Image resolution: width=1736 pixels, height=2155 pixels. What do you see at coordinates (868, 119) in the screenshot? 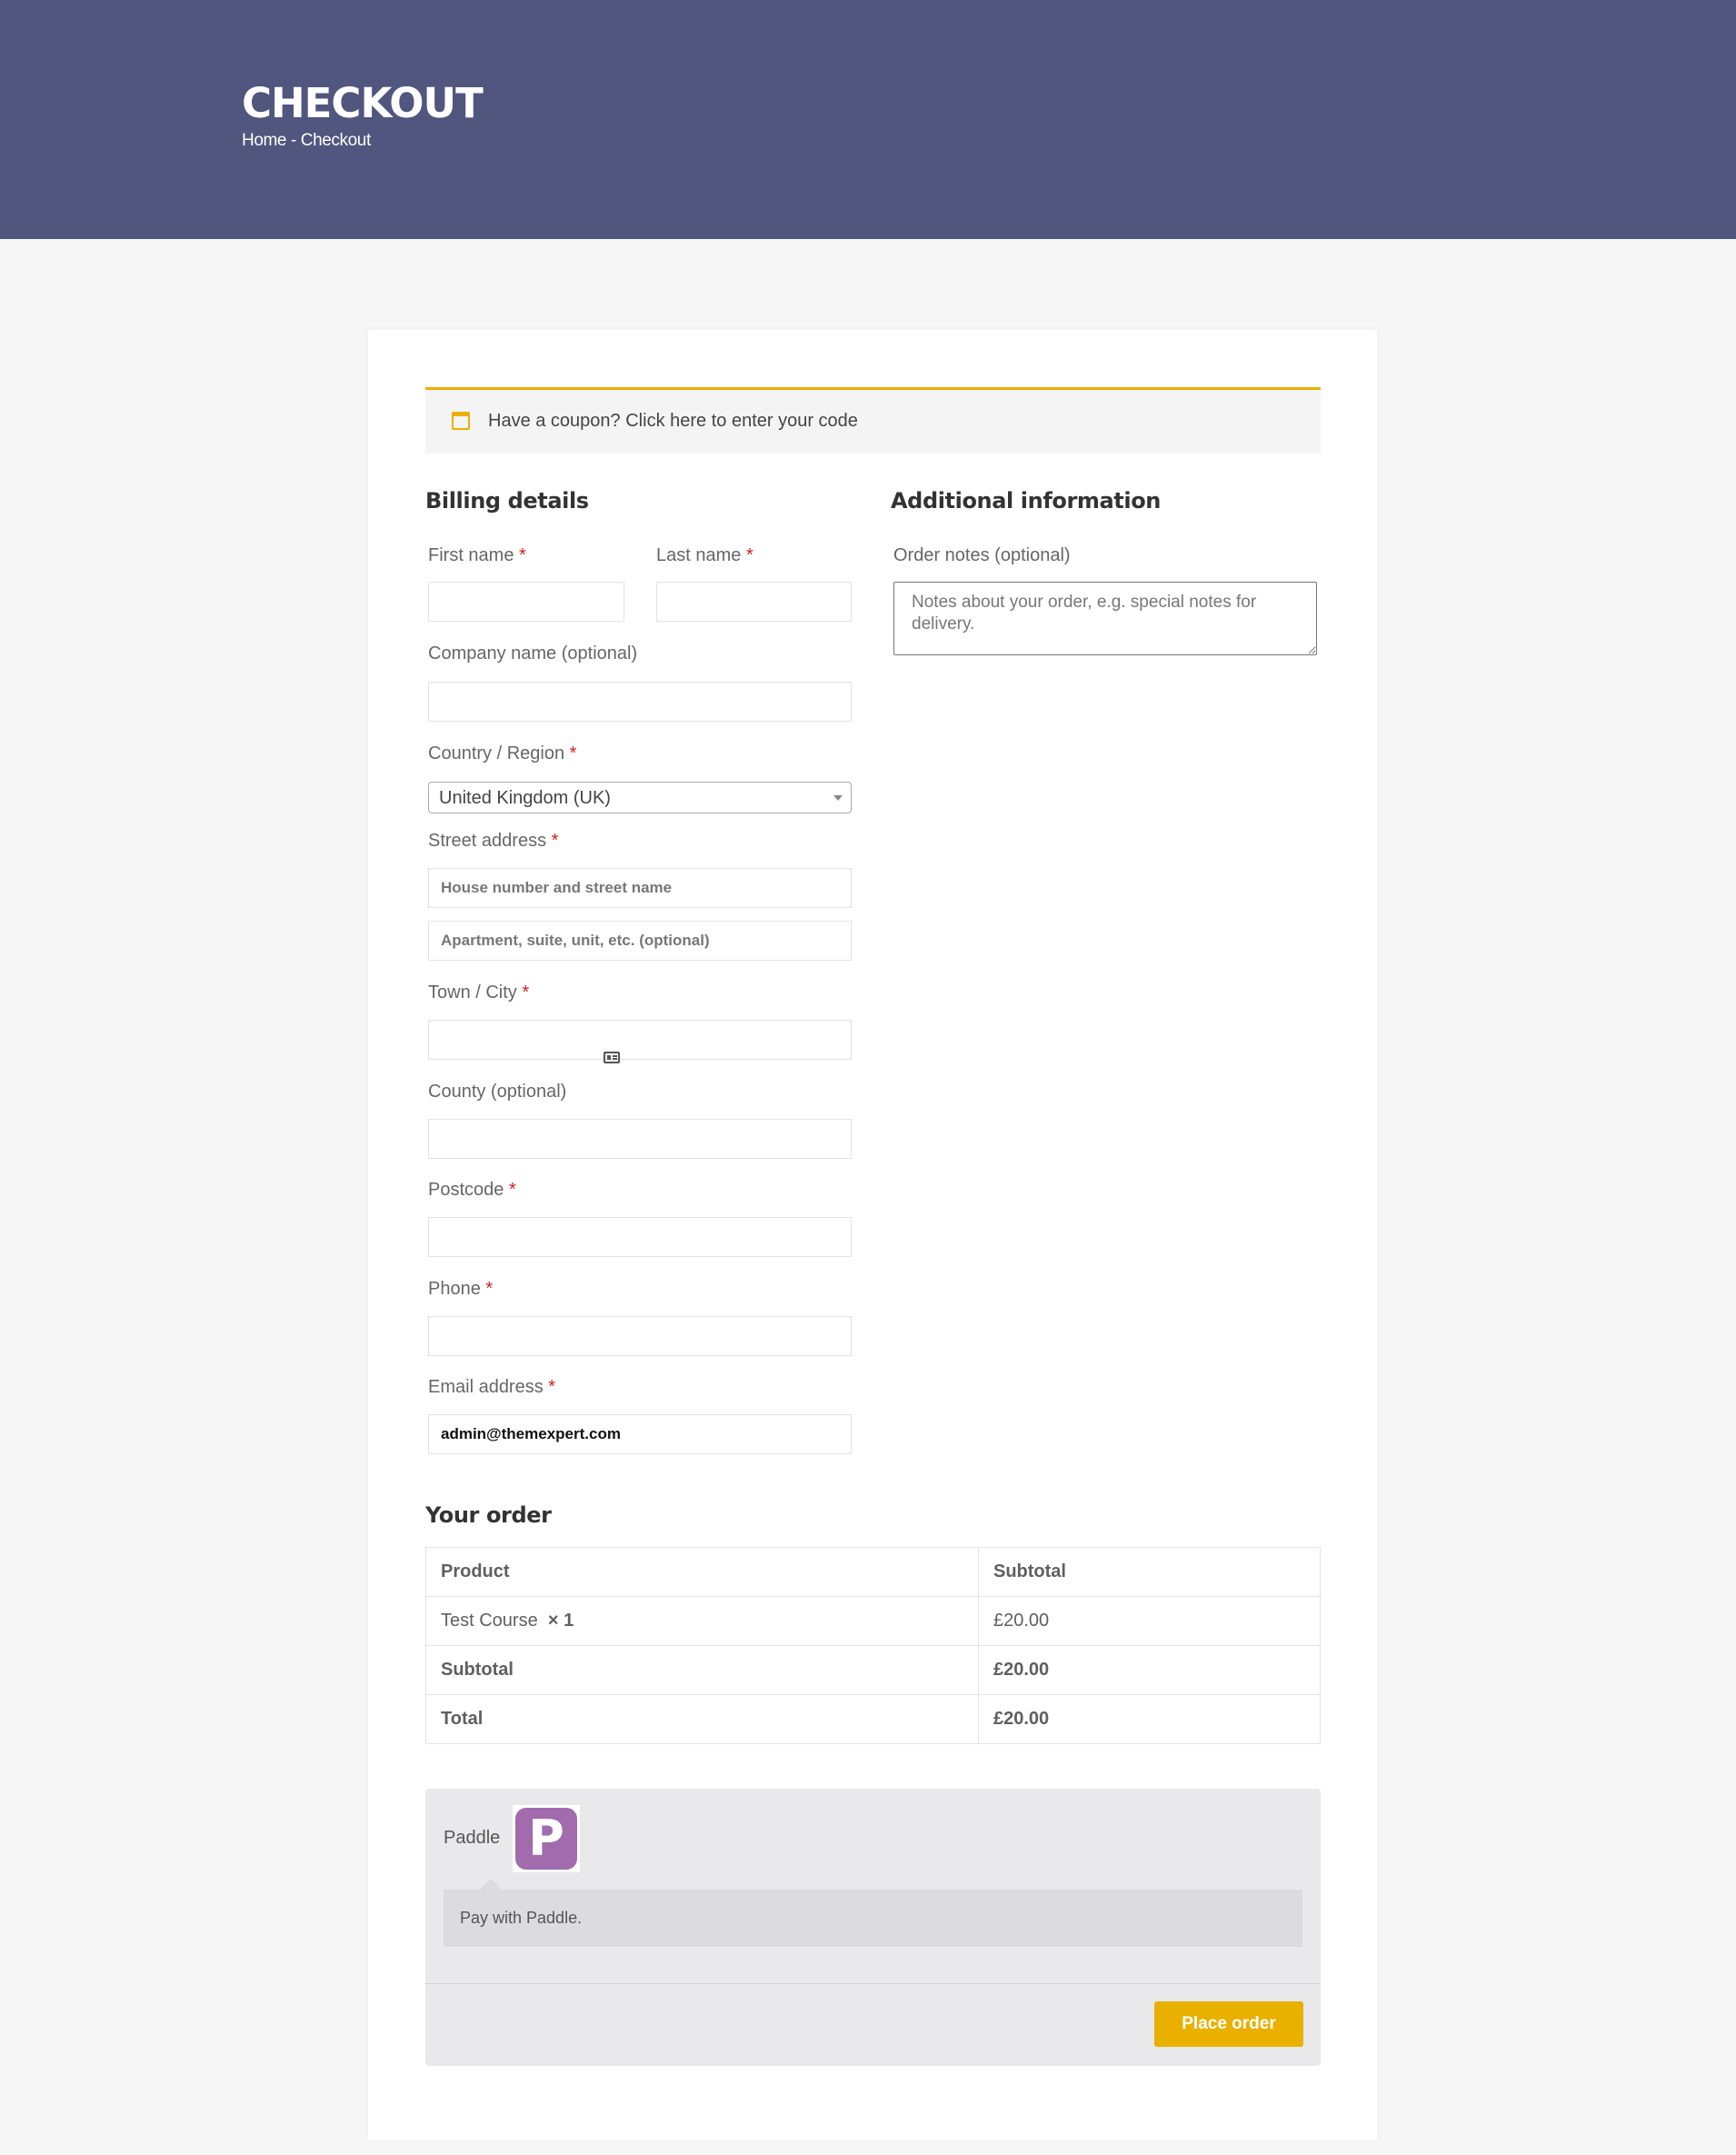
I see `page-header: CHECKOUT Home - Checkout` at bounding box center [868, 119].